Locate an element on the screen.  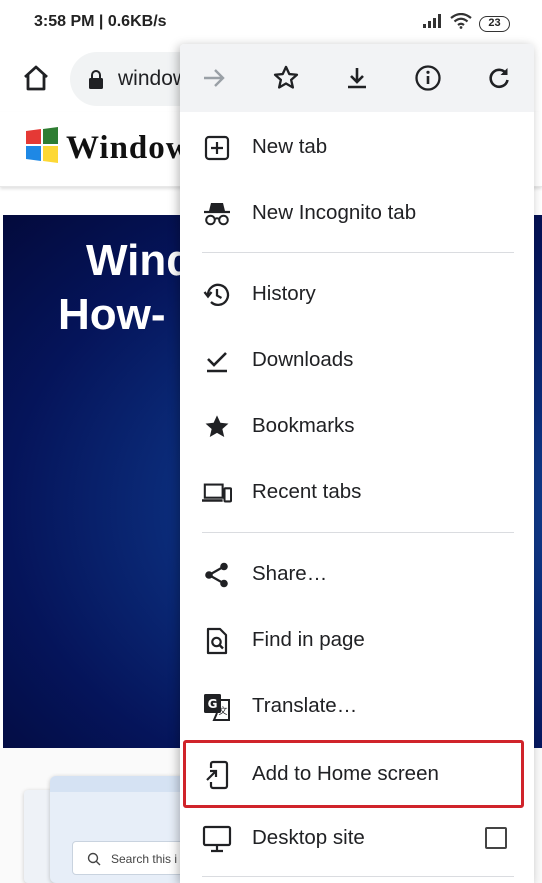
hero-title-line2: How- is located at coordinates (112, 314).